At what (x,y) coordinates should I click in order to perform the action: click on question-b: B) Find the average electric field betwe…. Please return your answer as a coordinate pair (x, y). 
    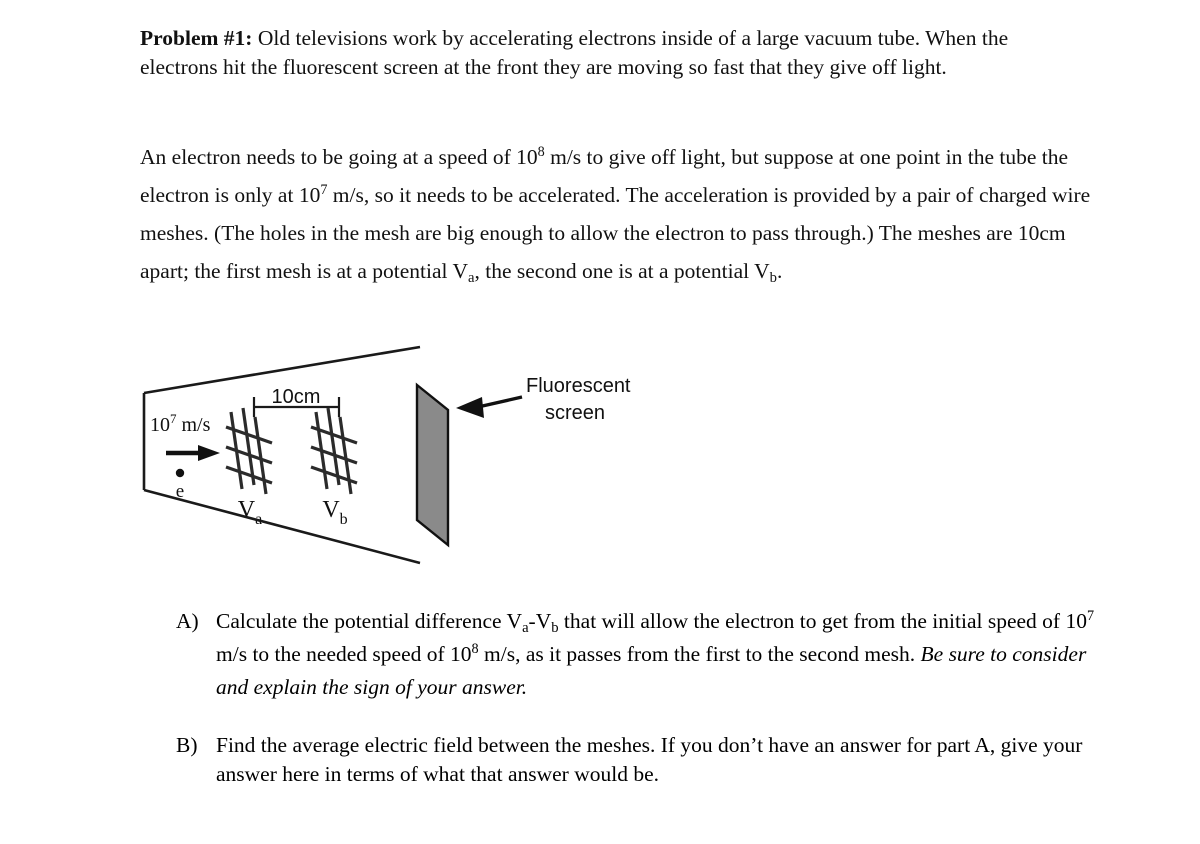
    Looking at the image, I should click on (641, 760).